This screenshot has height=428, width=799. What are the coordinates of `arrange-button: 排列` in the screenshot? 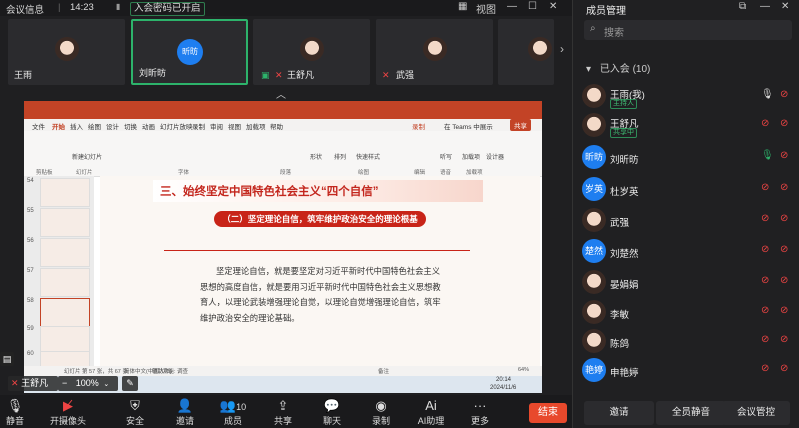 It's located at (340, 156).